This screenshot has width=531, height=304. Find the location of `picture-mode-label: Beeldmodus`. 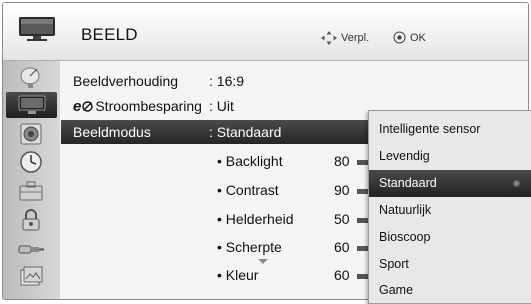

picture-mode-label: Beeldmodus is located at coordinates (112, 132).